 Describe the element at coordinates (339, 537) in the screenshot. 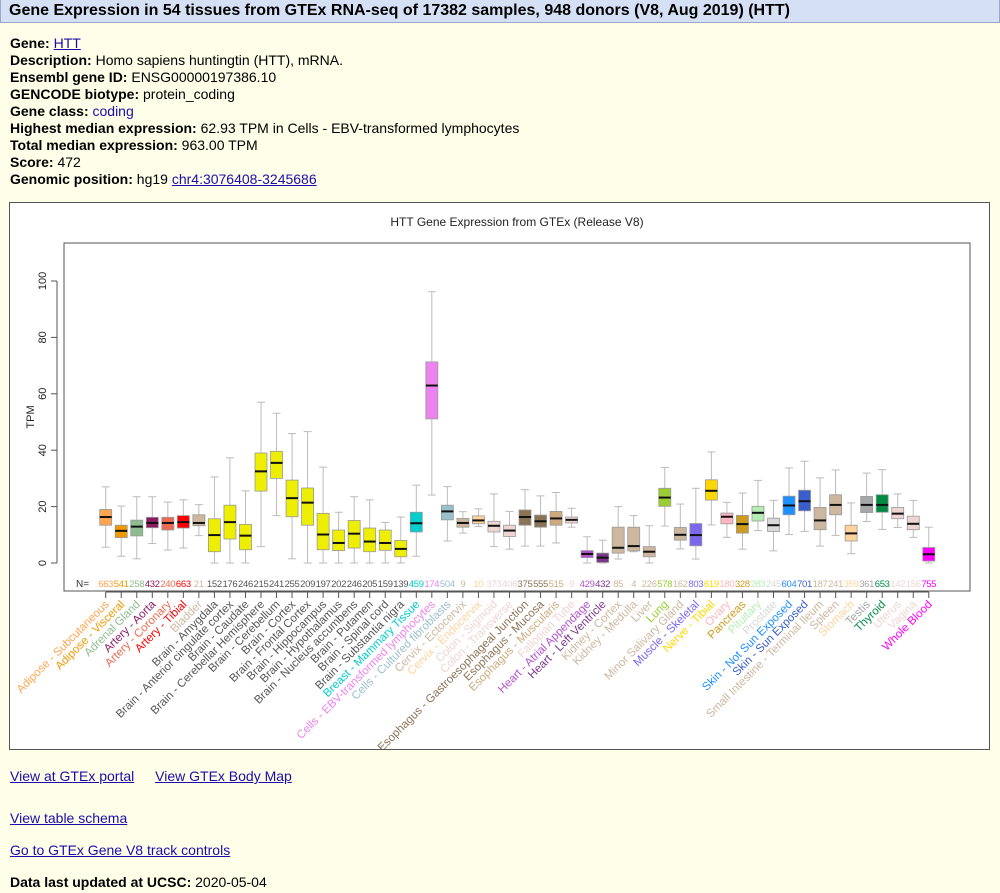

I see `box-brain-hypothalamus` at that location.